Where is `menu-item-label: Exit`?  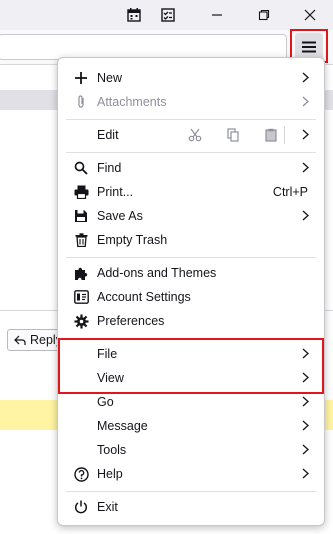 menu-item-label: Exit is located at coordinates (107, 507).